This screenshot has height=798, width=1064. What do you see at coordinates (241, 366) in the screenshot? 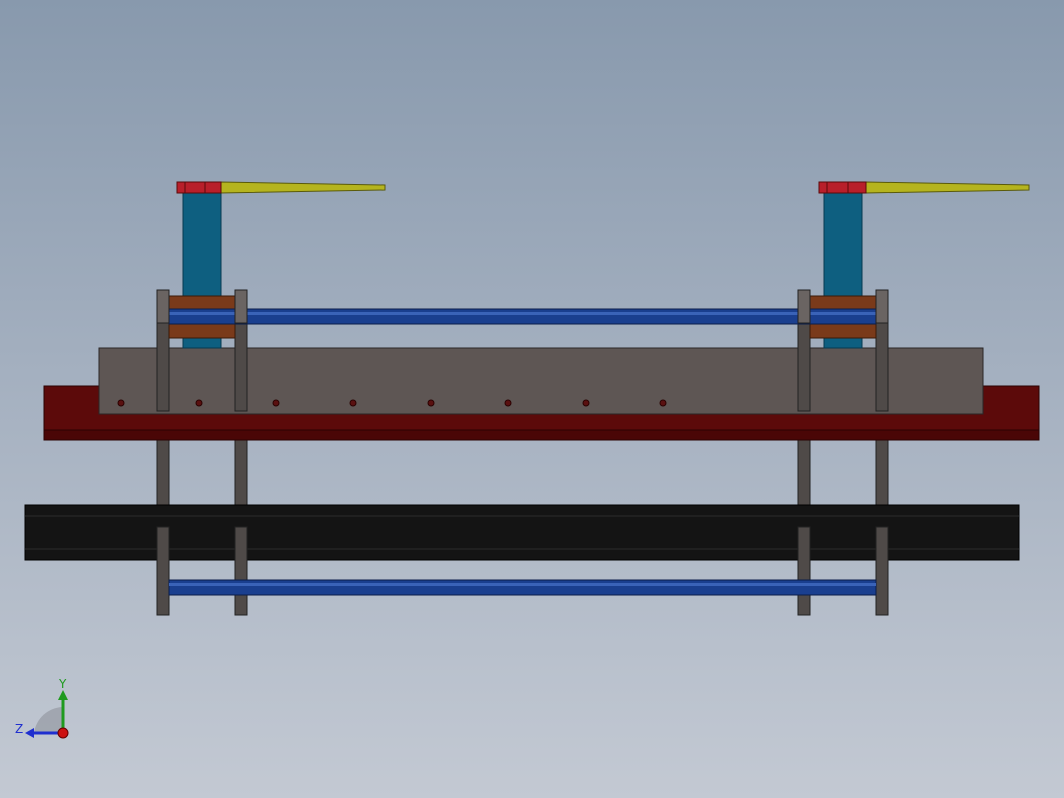
I see `bracket-upper-left-inner` at bounding box center [241, 366].